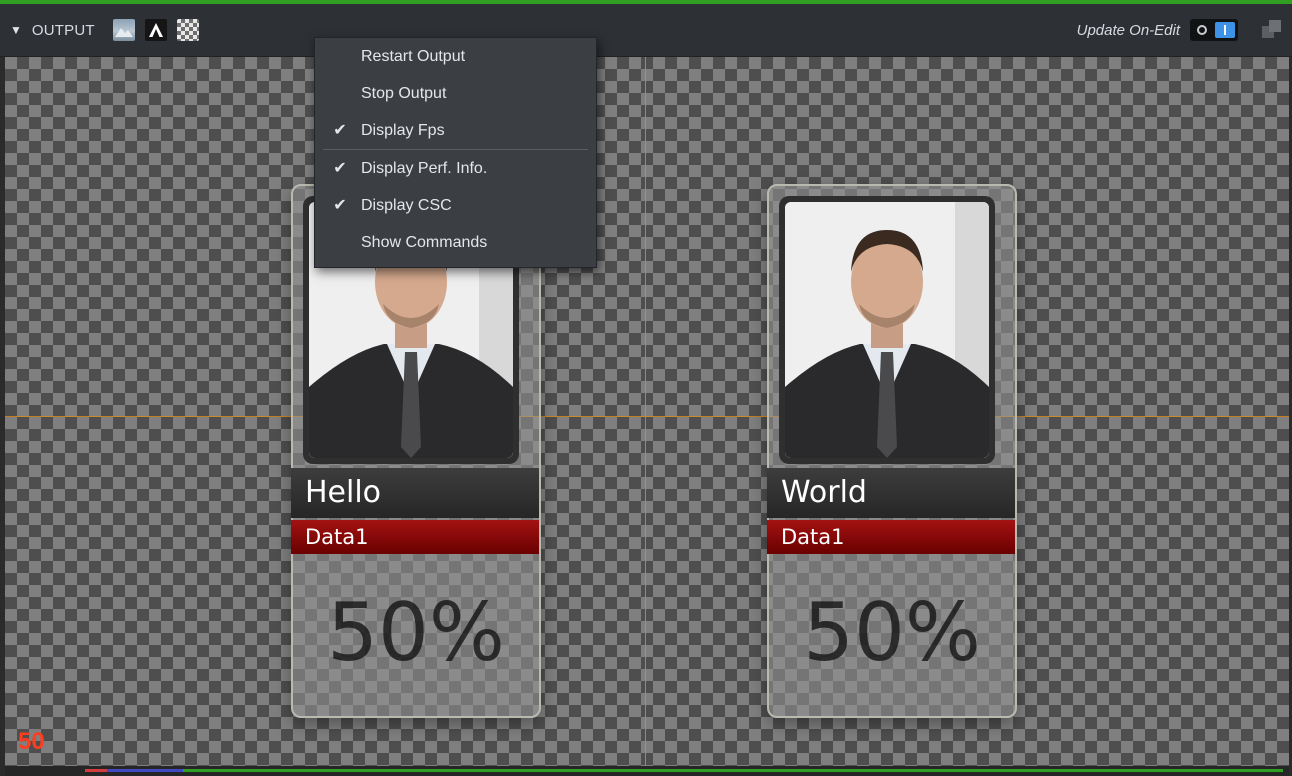 The image size is (1292, 776). What do you see at coordinates (404, 93) in the screenshot?
I see `menu-item-label: Stop Output` at bounding box center [404, 93].